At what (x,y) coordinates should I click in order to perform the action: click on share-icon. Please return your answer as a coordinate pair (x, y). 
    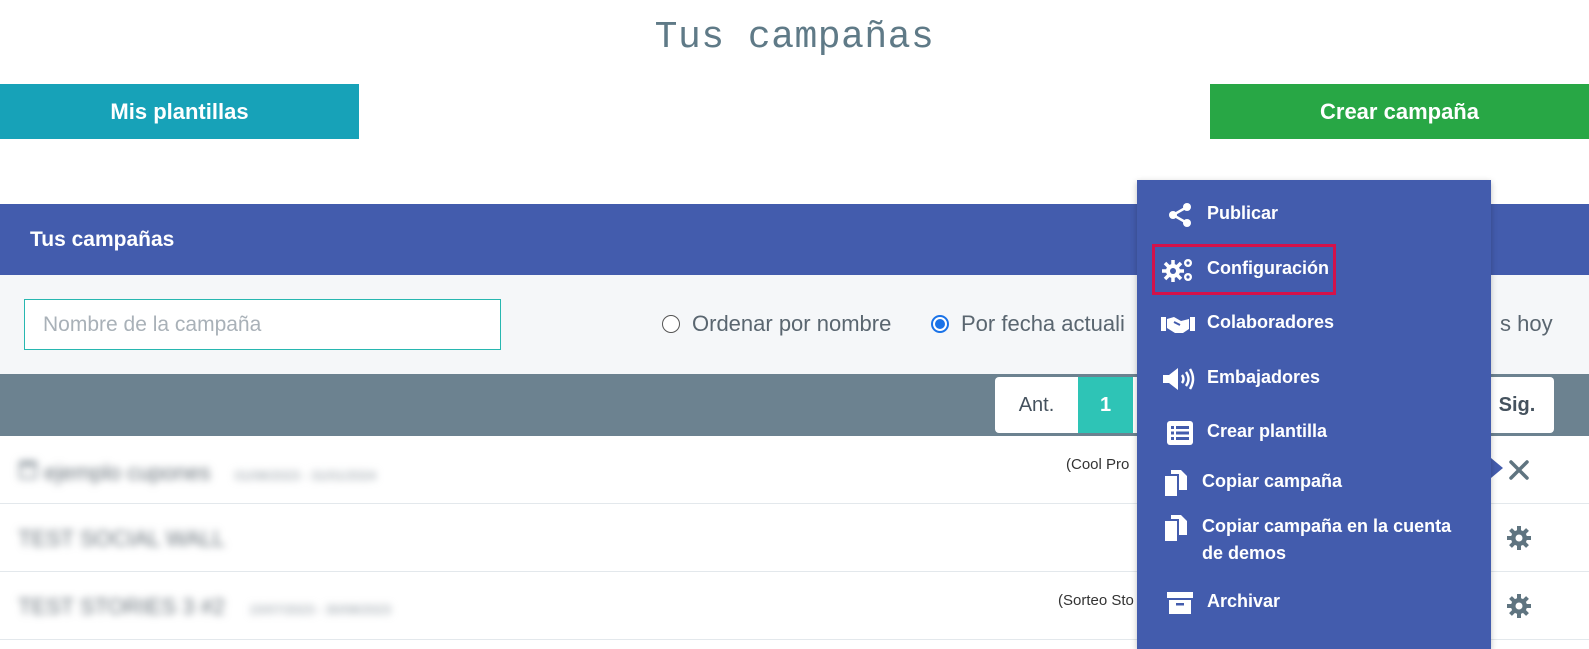
    Looking at the image, I should click on (1180, 215).